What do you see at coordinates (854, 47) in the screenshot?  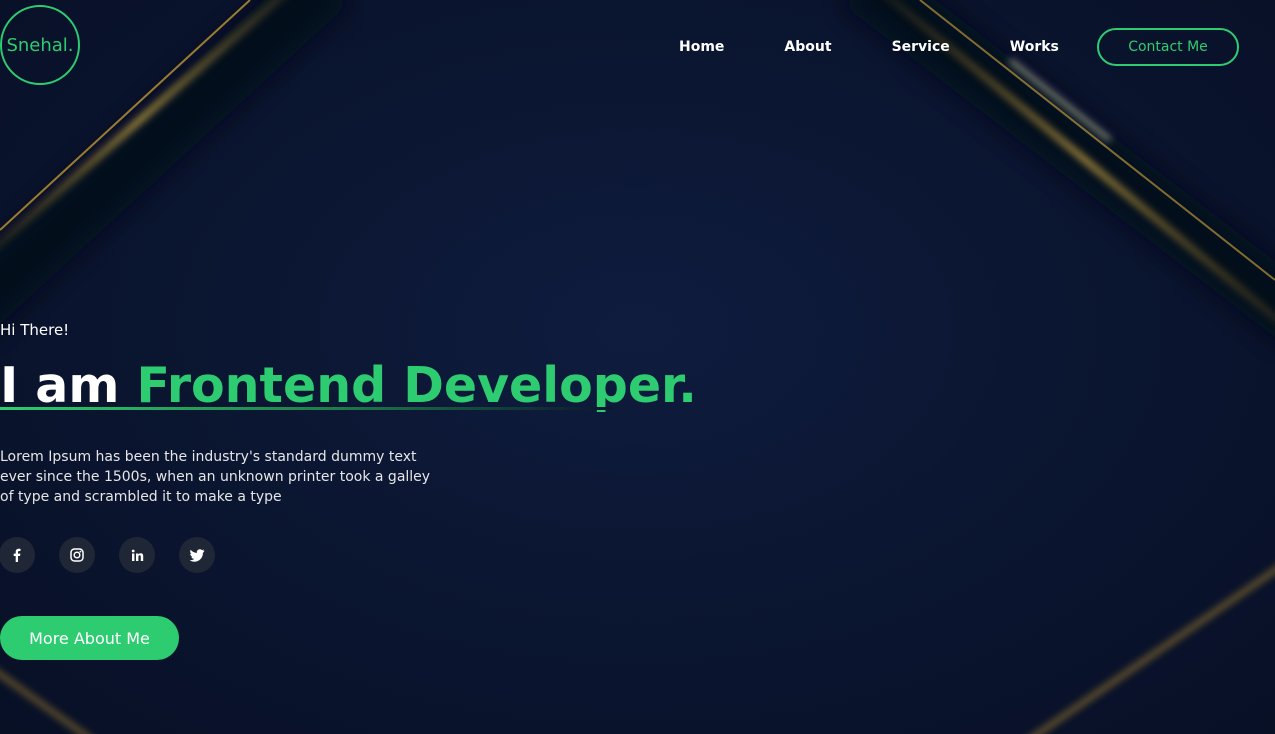 I see `main-nav: Home About Service Works` at bounding box center [854, 47].